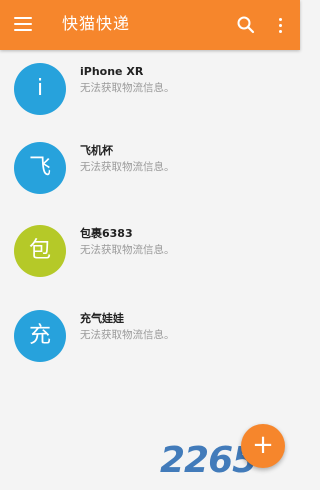  I want to click on avatar: i, so click(40, 89).